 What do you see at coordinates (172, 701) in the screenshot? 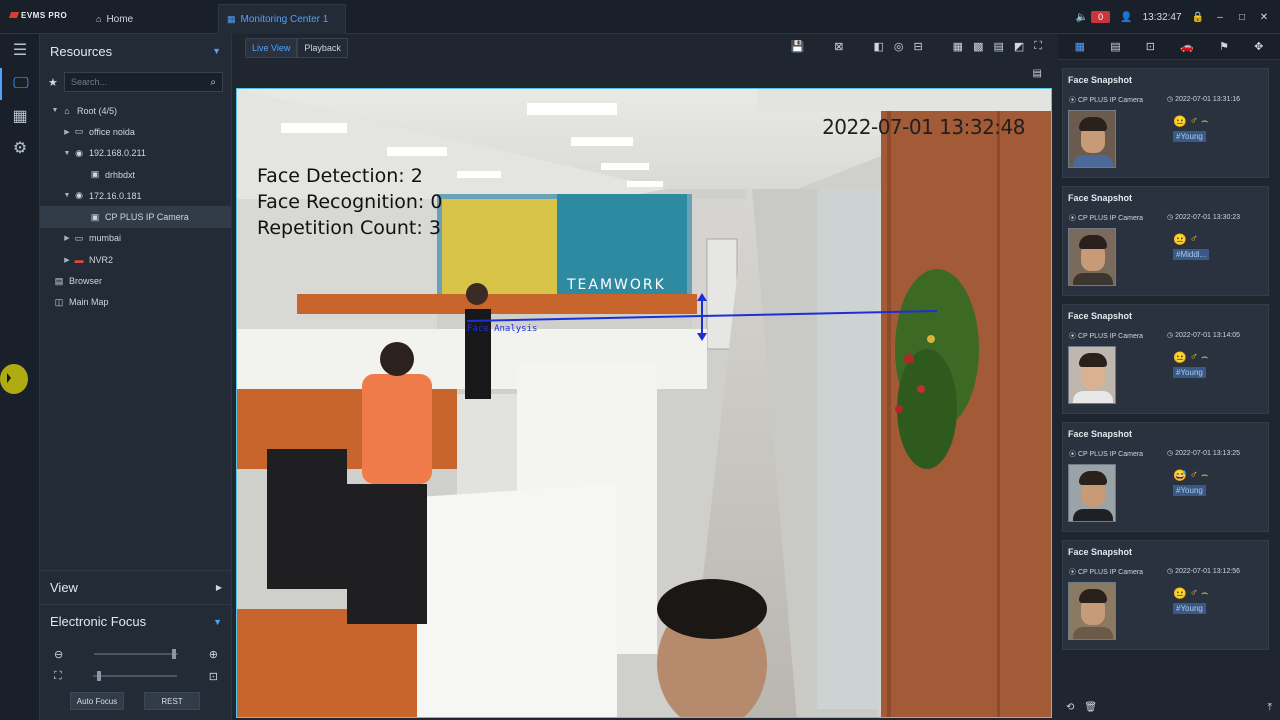
I see `rest-button: REST` at bounding box center [172, 701].